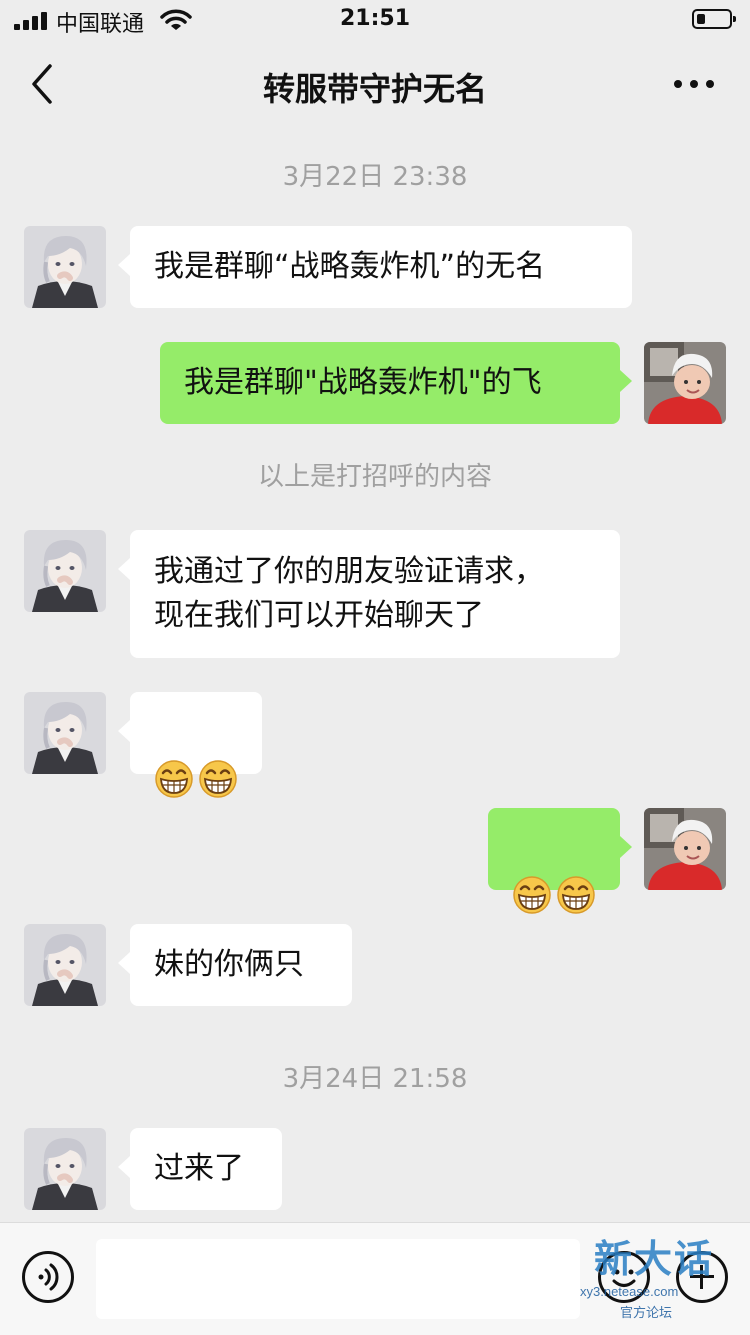 The width and height of the screenshot is (750, 1335). I want to click on voice-button, so click(48, 1277).